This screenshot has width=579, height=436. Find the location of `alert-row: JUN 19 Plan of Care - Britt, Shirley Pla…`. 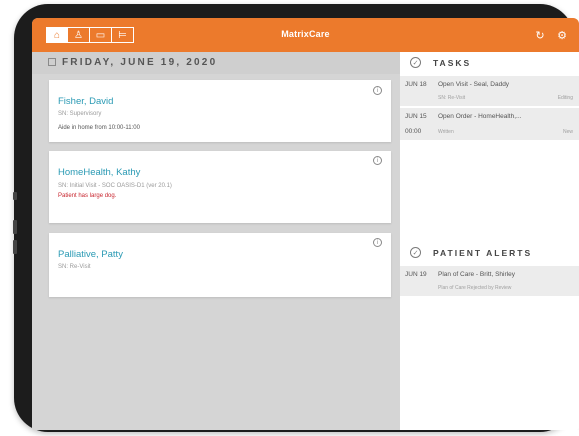

alert-row: JUN 19 Plan of Care - Britt, Shirley Pla… is located at coordinates (489, 281).